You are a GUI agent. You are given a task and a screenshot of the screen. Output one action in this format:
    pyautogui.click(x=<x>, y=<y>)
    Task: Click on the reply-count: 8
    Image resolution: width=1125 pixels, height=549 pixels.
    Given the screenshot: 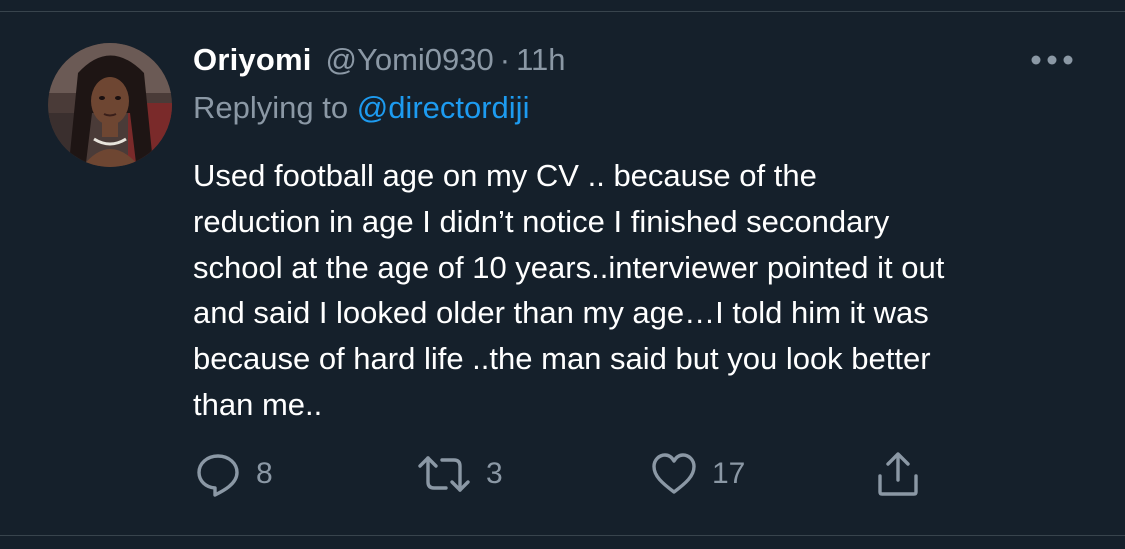 What is the action you would take?
    pyautogui.click(x=264, y=473)
    